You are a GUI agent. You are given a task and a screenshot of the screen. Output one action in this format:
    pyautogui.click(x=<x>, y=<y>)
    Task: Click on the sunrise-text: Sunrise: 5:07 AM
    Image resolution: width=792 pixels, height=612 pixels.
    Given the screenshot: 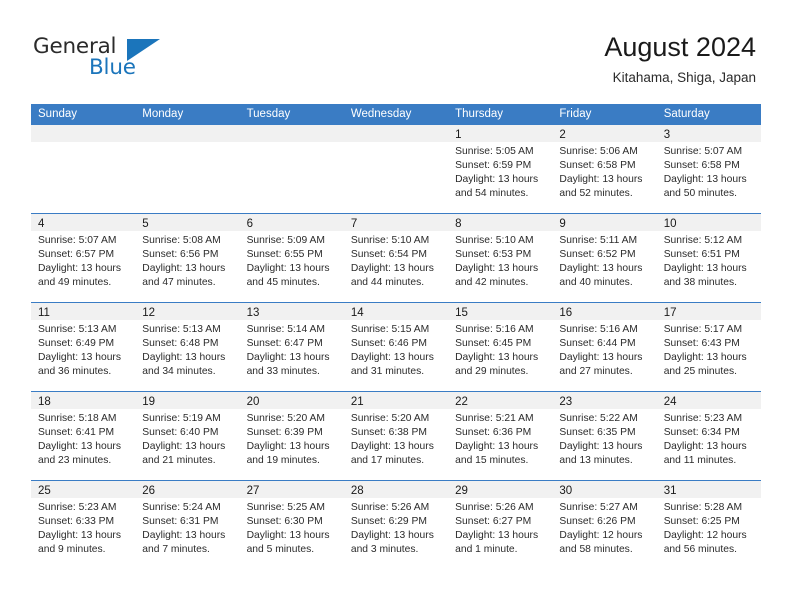 What is the action you would take?
    pyautogui.click(x=703, y=151)
    